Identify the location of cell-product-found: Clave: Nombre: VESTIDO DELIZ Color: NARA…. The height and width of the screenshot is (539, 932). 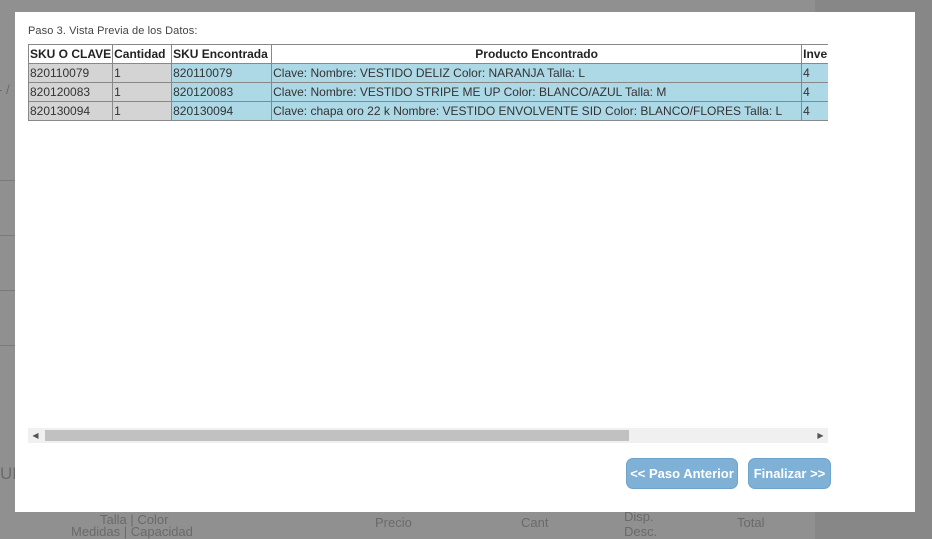
(537, 73).